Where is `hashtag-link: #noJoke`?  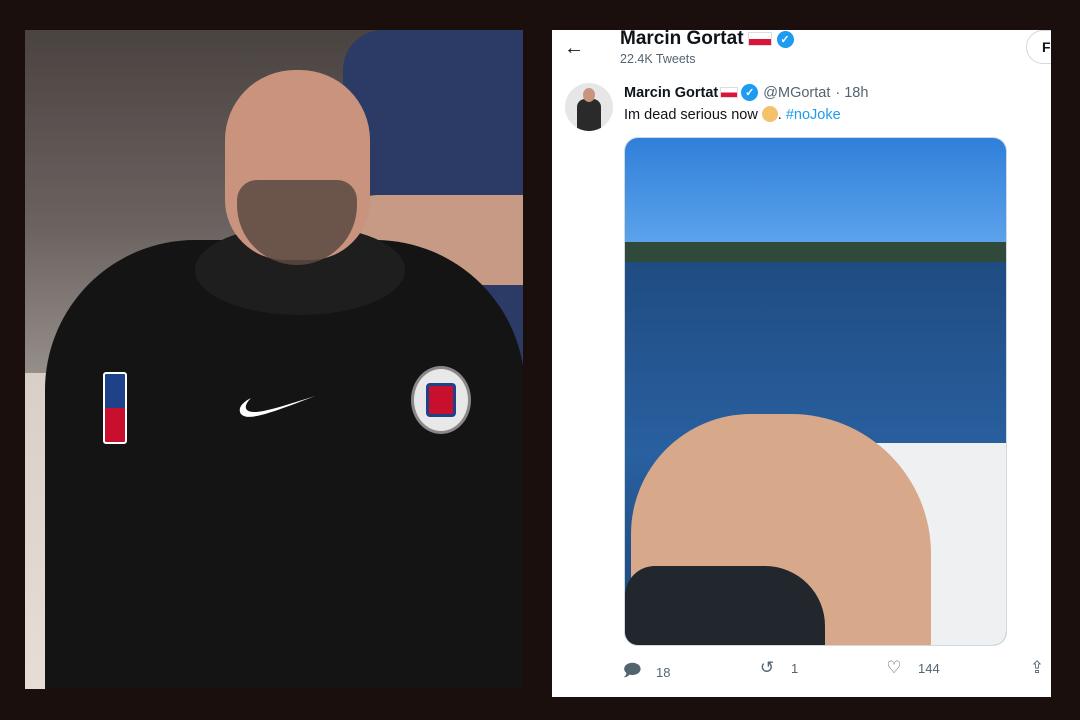 hashtag-link: #noJoke is located at coordinates (813, 115).